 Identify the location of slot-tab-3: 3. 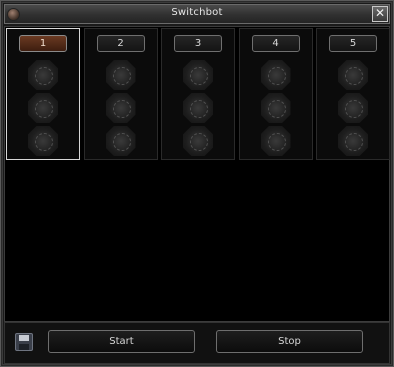
(198, 43).